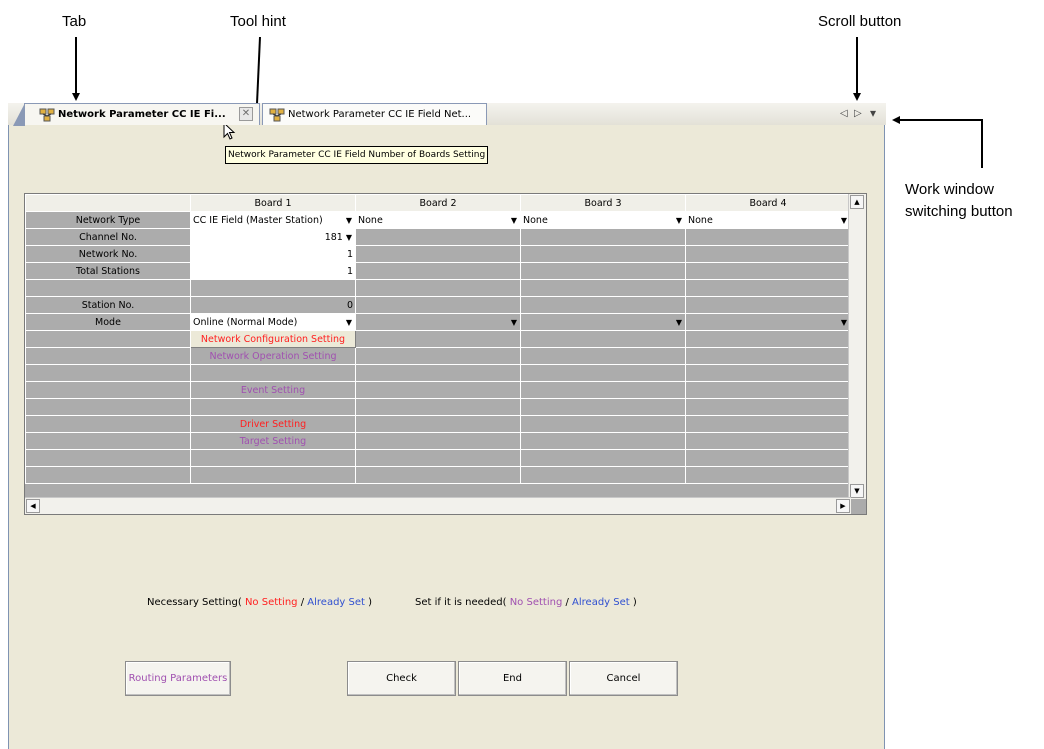 The width and height of the screenshot is (1044, 749). I want to click on select-value: 181, so click(333, 237).